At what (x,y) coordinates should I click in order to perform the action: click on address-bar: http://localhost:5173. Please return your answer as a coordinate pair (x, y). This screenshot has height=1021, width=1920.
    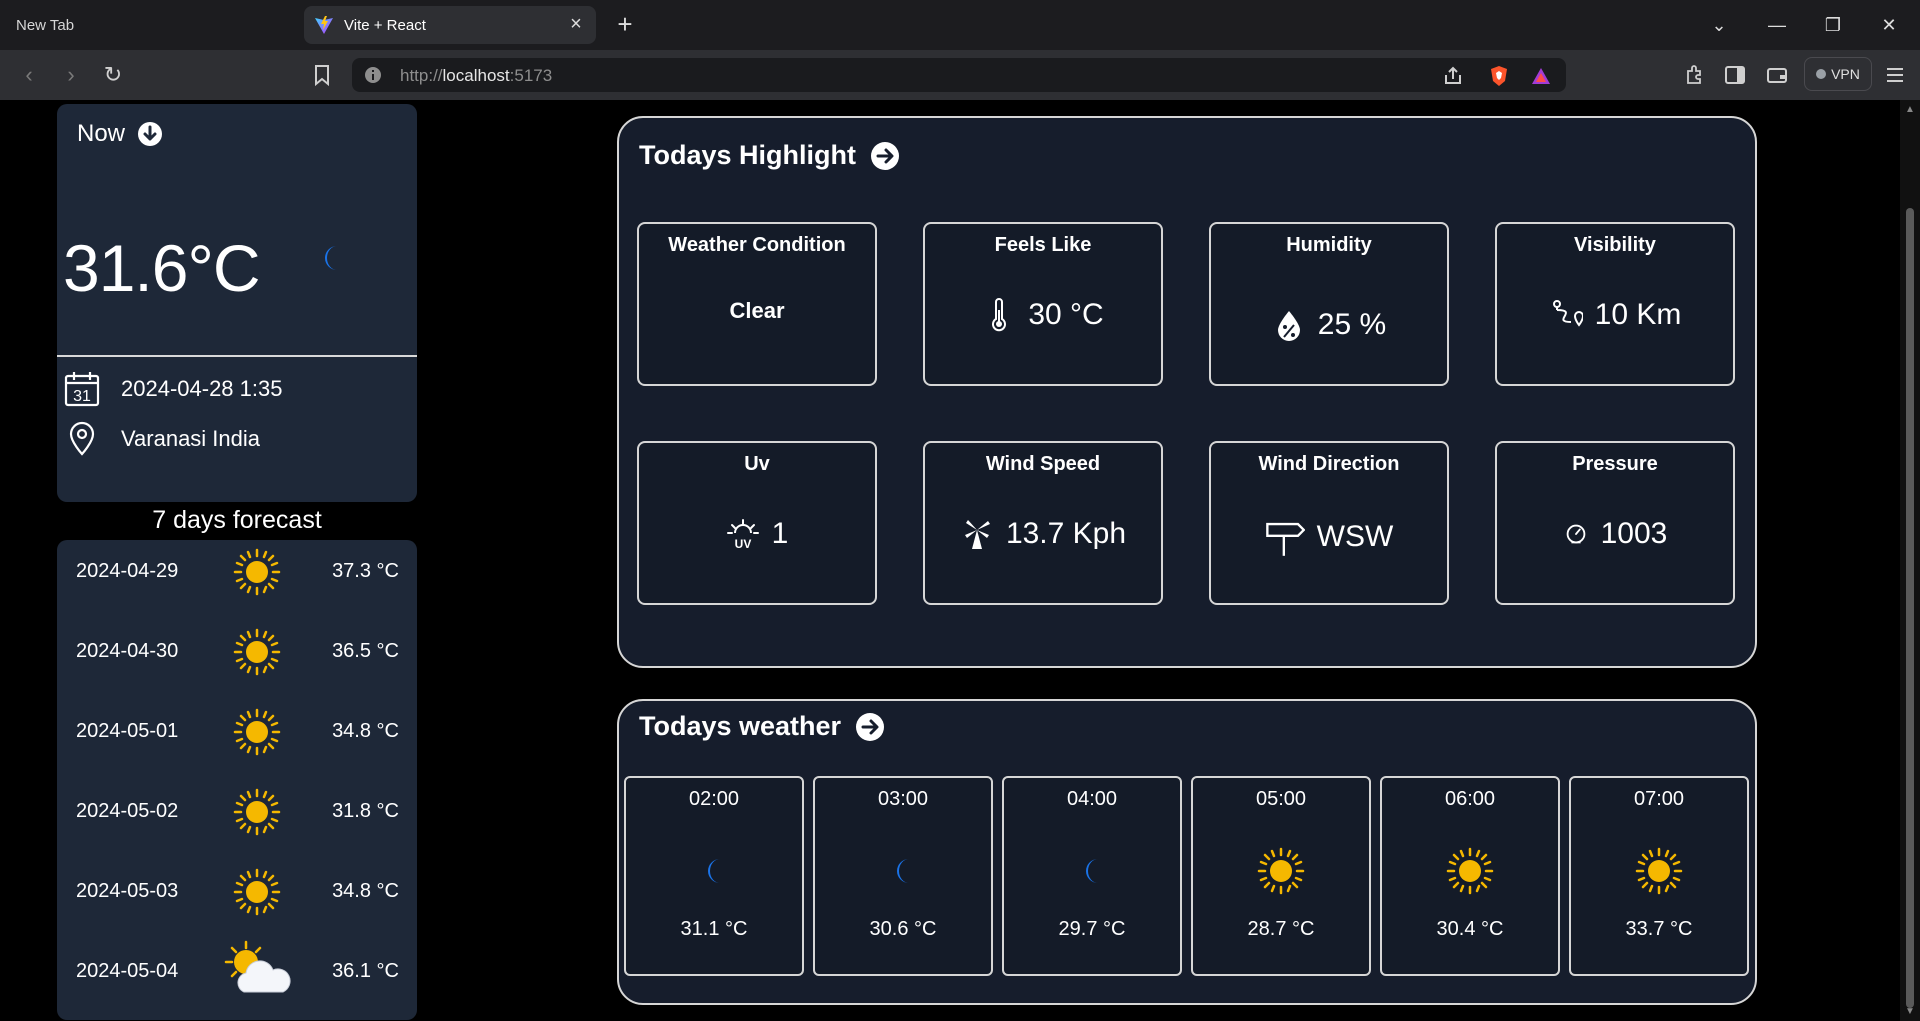
    Looking at the image, I should click on (959, 75).